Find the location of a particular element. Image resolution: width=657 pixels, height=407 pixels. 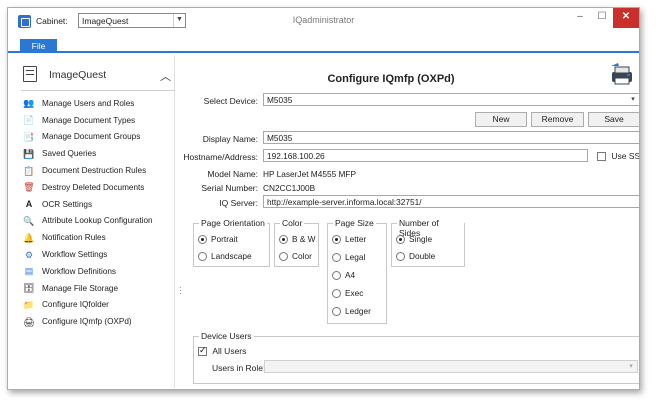

ocr-icon: A is located at coordinates (29, 204).